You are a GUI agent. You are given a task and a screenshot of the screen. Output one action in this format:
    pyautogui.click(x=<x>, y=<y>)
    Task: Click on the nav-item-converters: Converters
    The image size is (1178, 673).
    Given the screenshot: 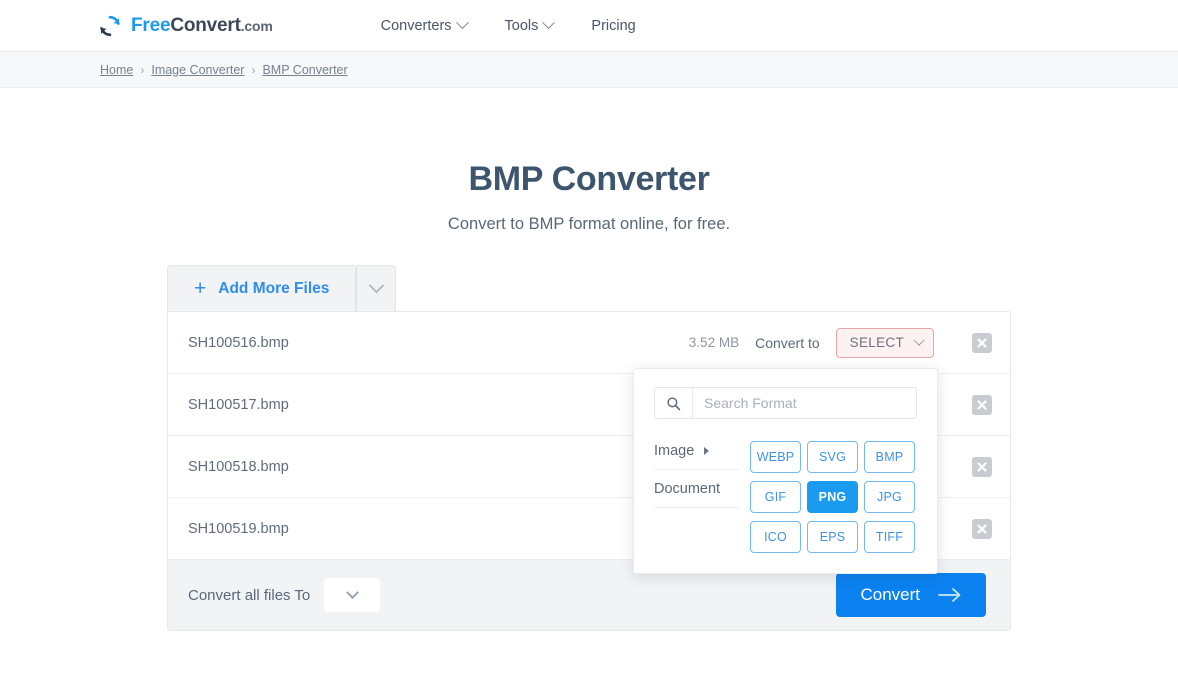 What is the action you would take?
    pyautogui.click(x=424, y=25)
    